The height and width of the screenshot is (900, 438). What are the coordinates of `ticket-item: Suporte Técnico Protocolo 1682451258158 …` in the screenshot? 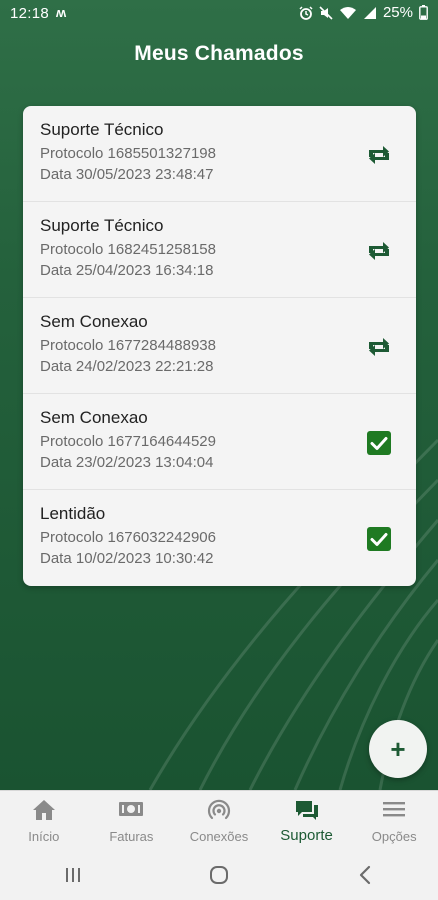 It's located at (219, 250).